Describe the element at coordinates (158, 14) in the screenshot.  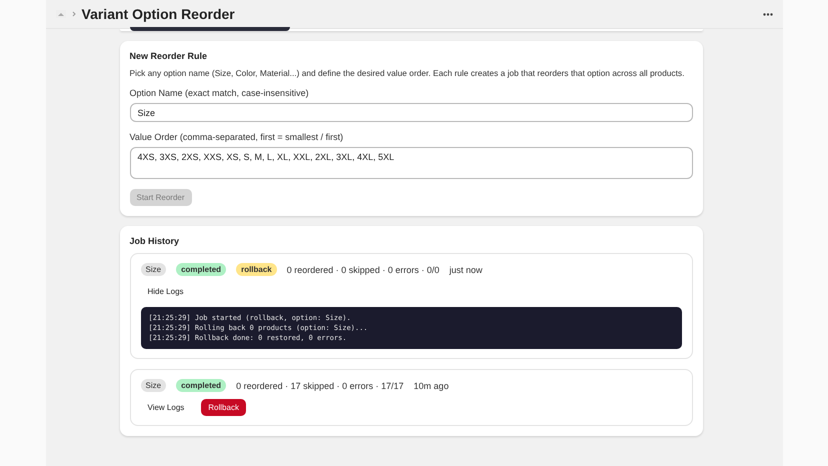
I see `page-title: Variant Option Reorder` at that location.